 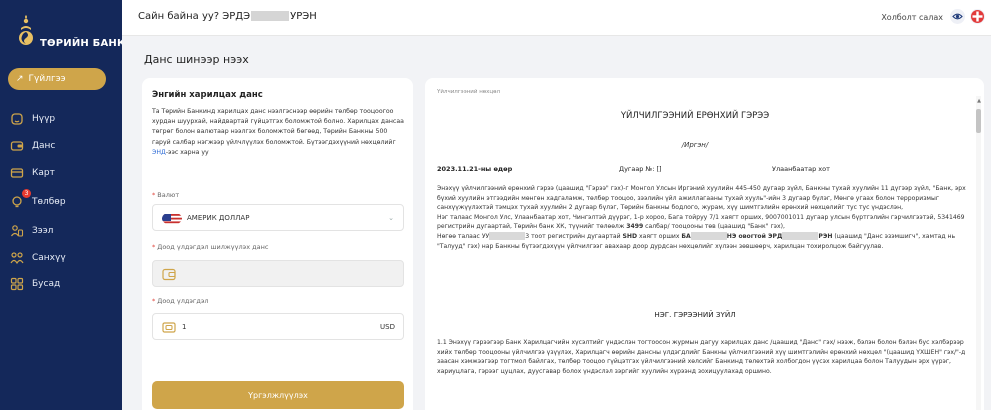 I want to click on party-two-reg: 3 тоот регистрийн дугаартай, so click(x=574, y=236).